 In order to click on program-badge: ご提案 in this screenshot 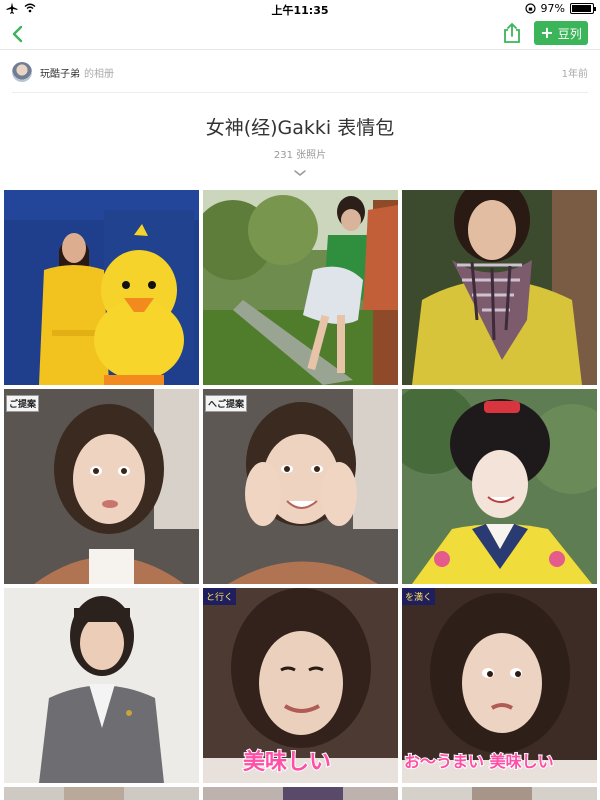, I will do `click(23, 403)`.